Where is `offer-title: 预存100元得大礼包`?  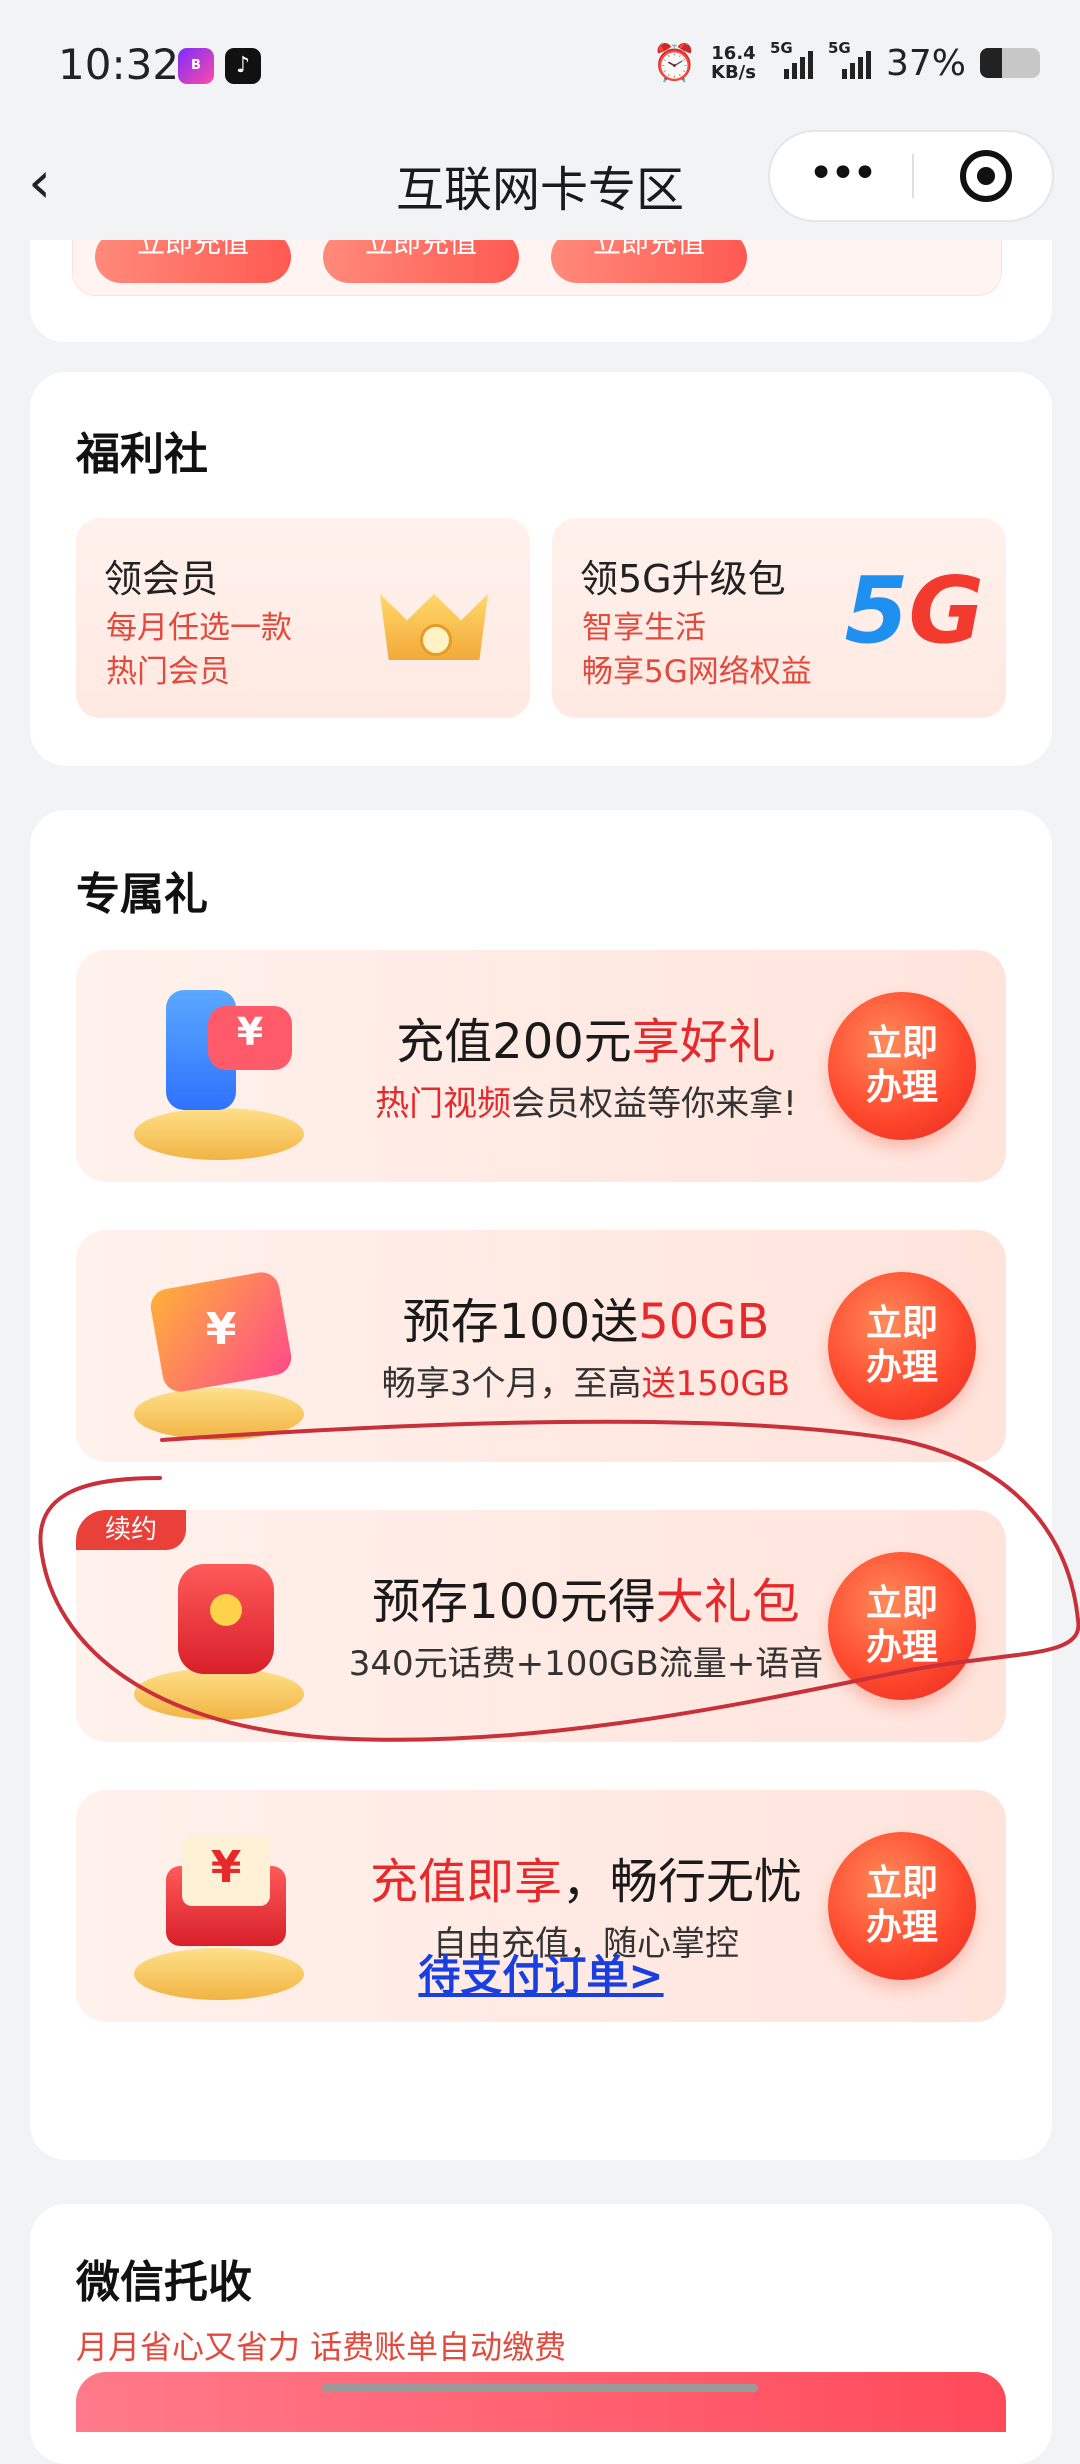 offer-title: 预存100元得大礼包 is located at coordinates (586, 1597).